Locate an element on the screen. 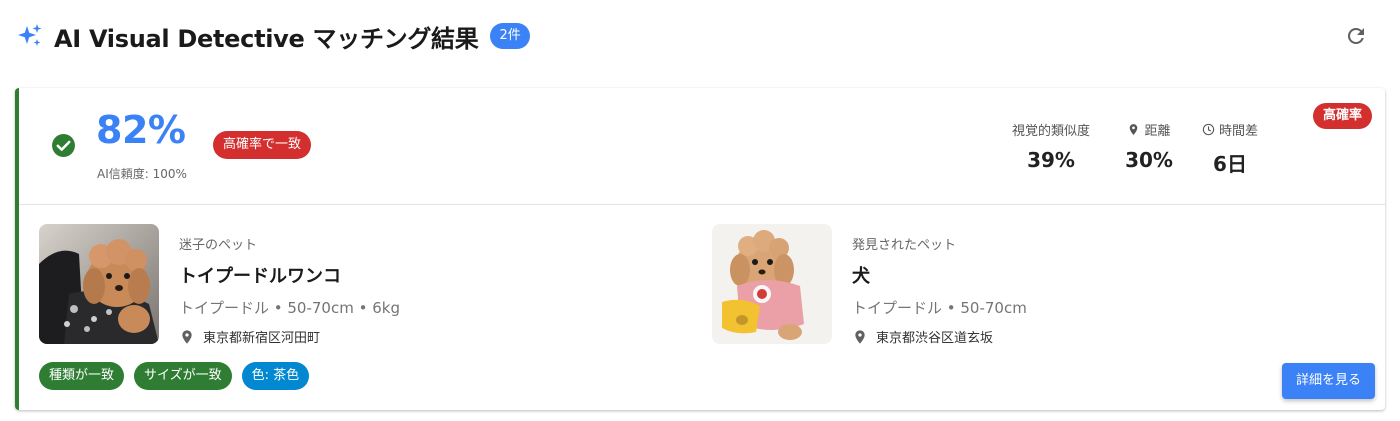 This screenshot has width=1400, height=421. found-pet-info: 発見されたペット 犬 トイプードル • 50-70cm 東京都渋谷区道玄坂 is located at coordinates (1102, 290).